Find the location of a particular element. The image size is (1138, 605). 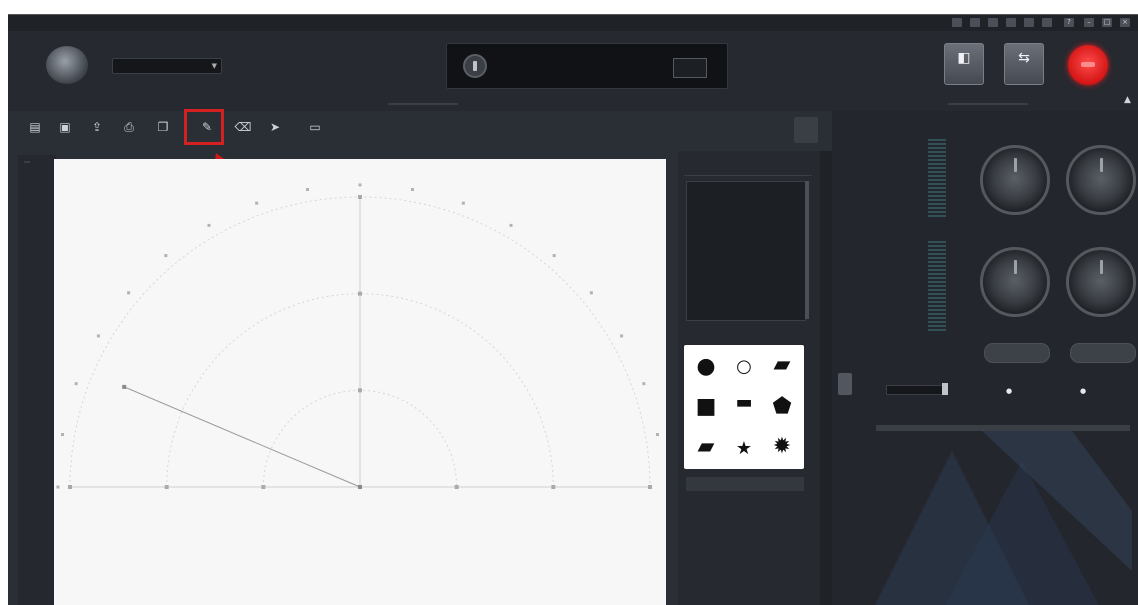

help-icon: ? is located at coordinates (1069, 22).